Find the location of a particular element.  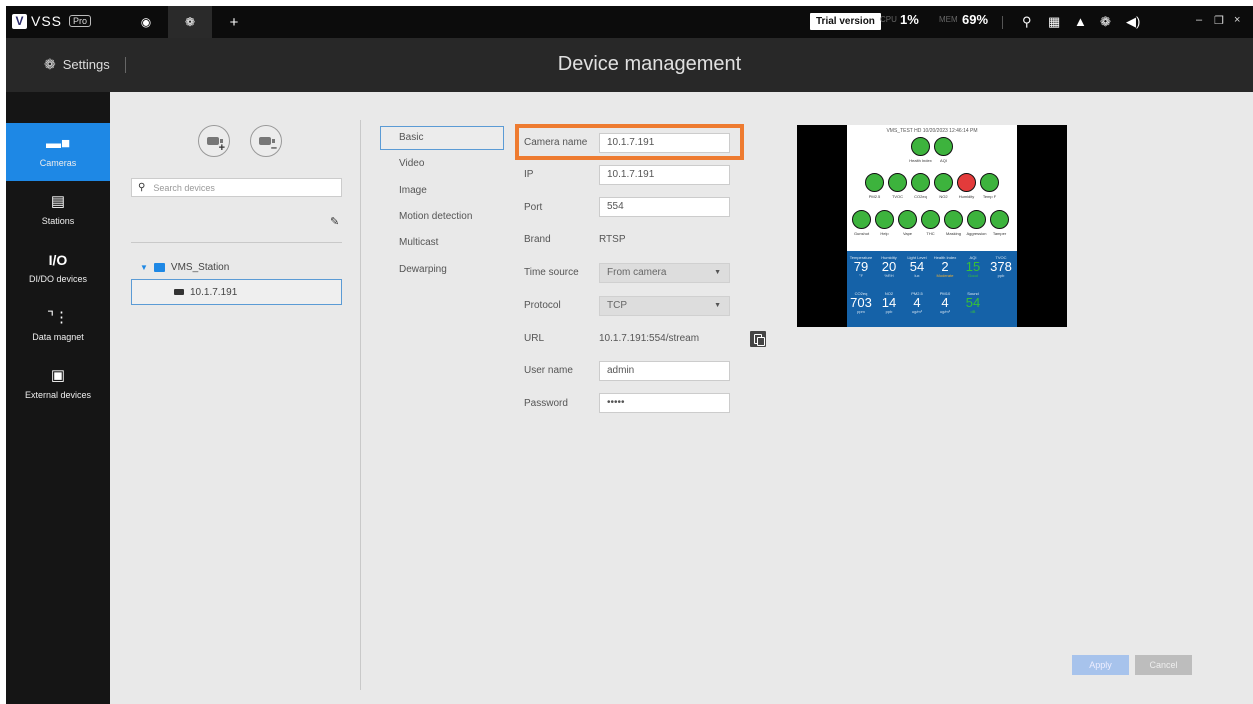

reading-co2eq: CO2eq 703 ppm is located at coordinates (861, 302).